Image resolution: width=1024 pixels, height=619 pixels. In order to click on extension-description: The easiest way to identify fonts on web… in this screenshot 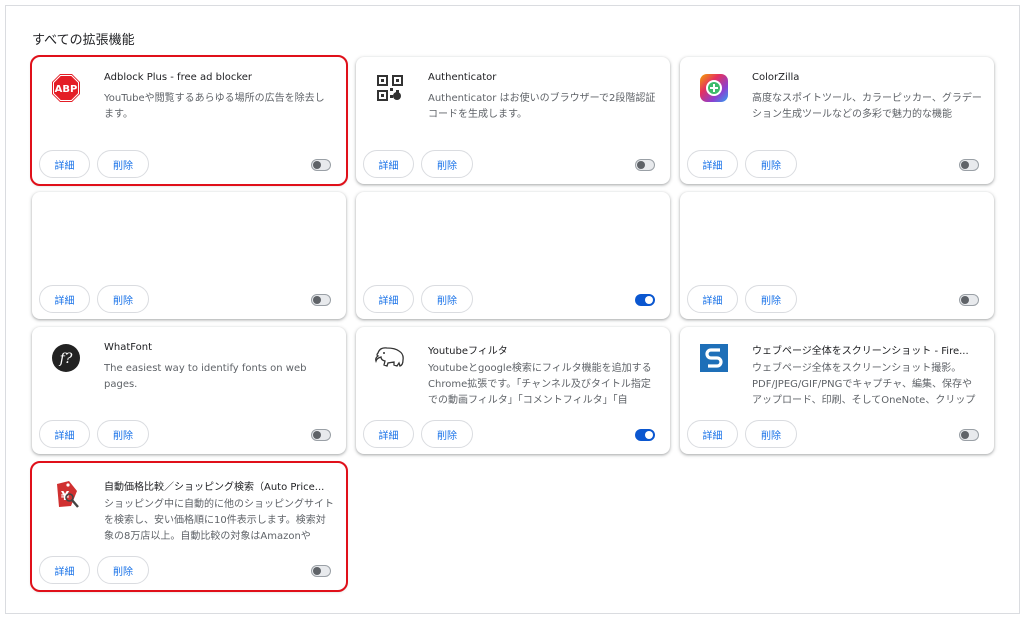, I will do `click(205, 376)`.